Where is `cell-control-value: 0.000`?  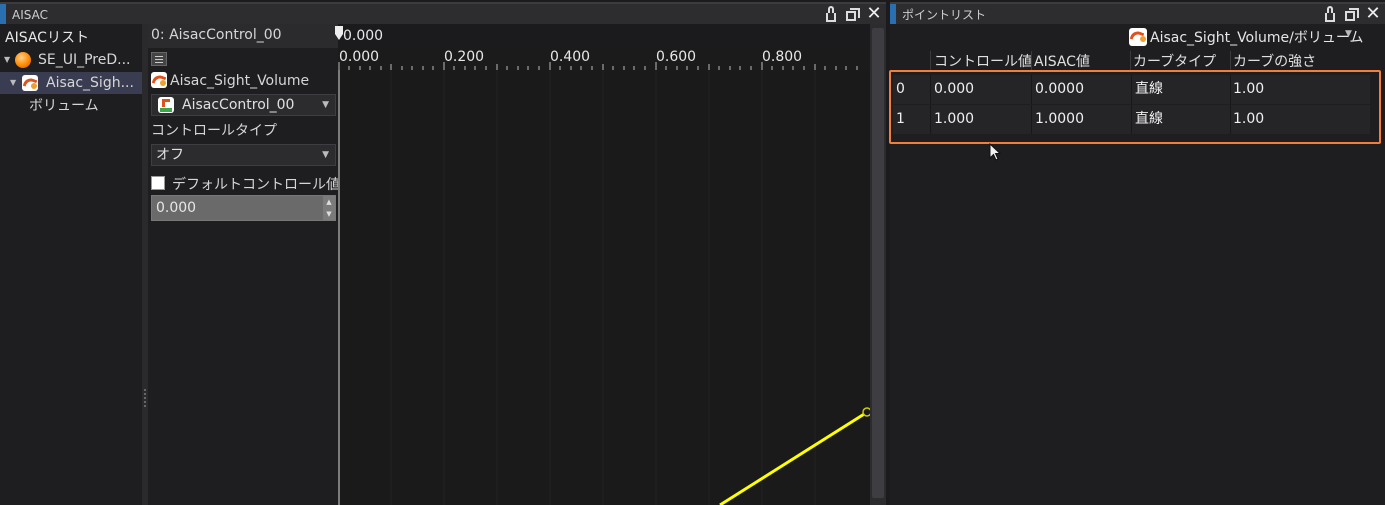
cell-control-value: 0.000 is located at coordinates (954, 89).